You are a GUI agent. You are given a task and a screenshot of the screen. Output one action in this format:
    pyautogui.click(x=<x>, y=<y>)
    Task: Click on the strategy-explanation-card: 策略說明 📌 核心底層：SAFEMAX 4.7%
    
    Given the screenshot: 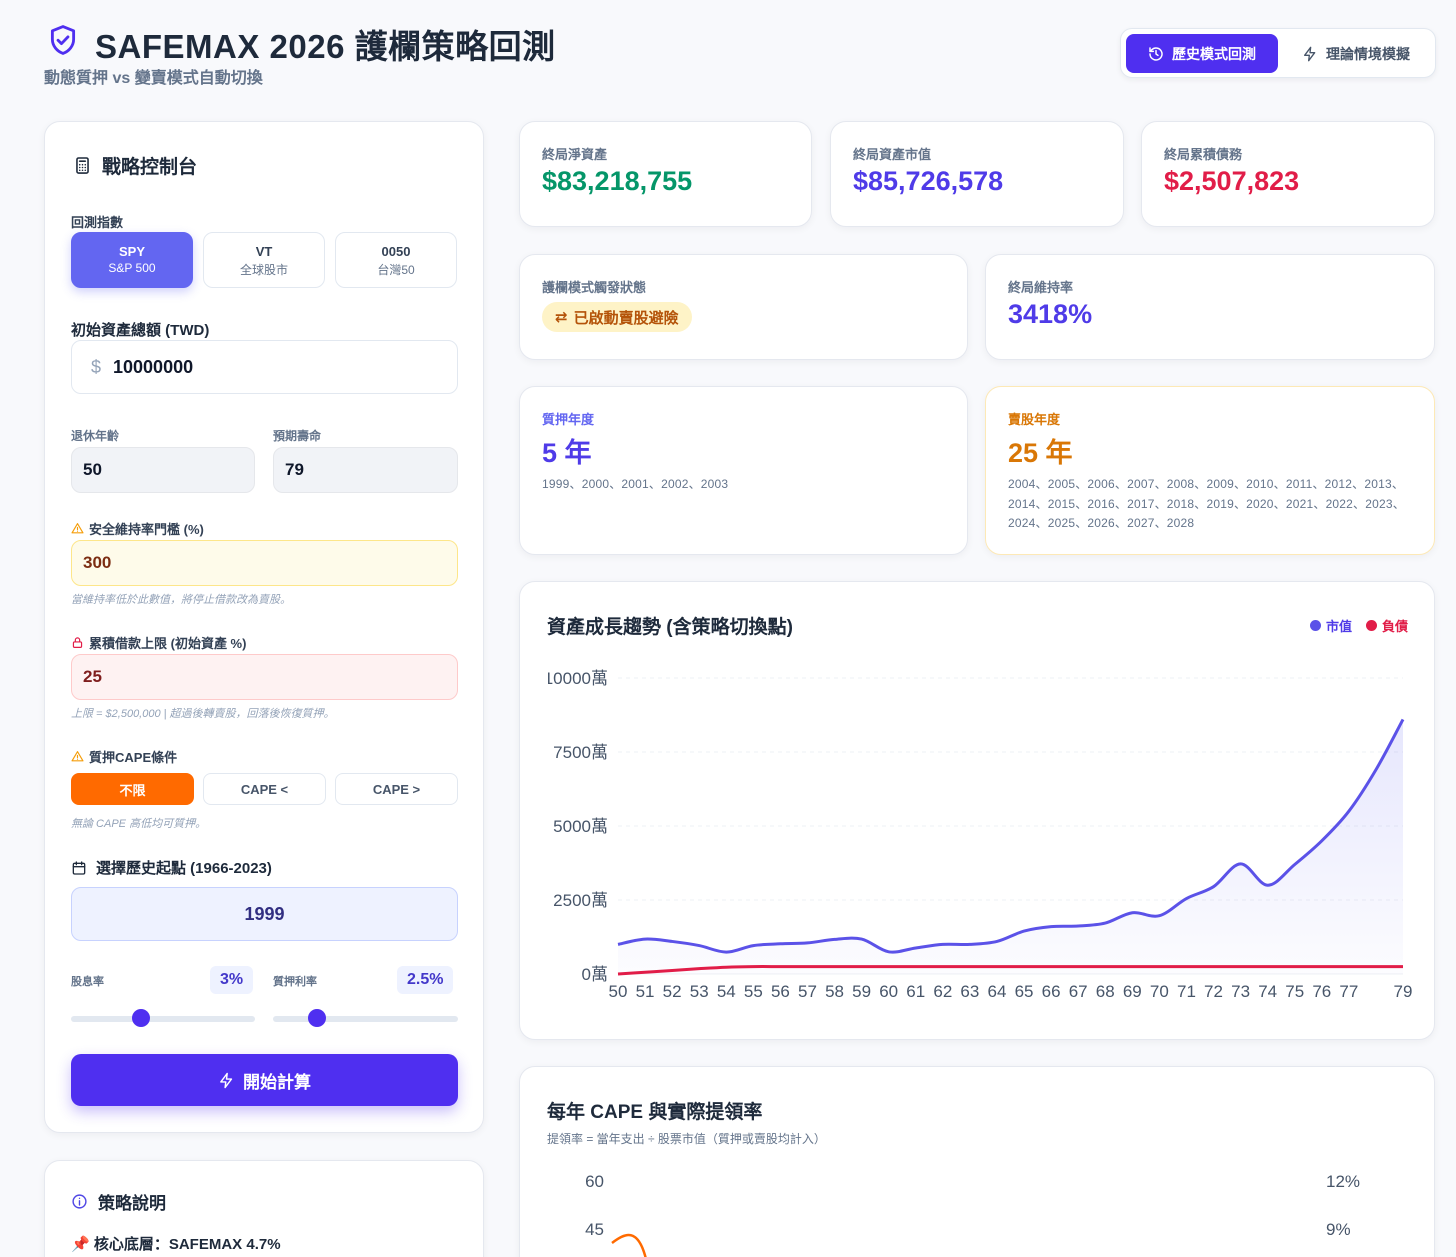 What is the action you would take?
    pyautogui.click(x=264, y=1208)
    